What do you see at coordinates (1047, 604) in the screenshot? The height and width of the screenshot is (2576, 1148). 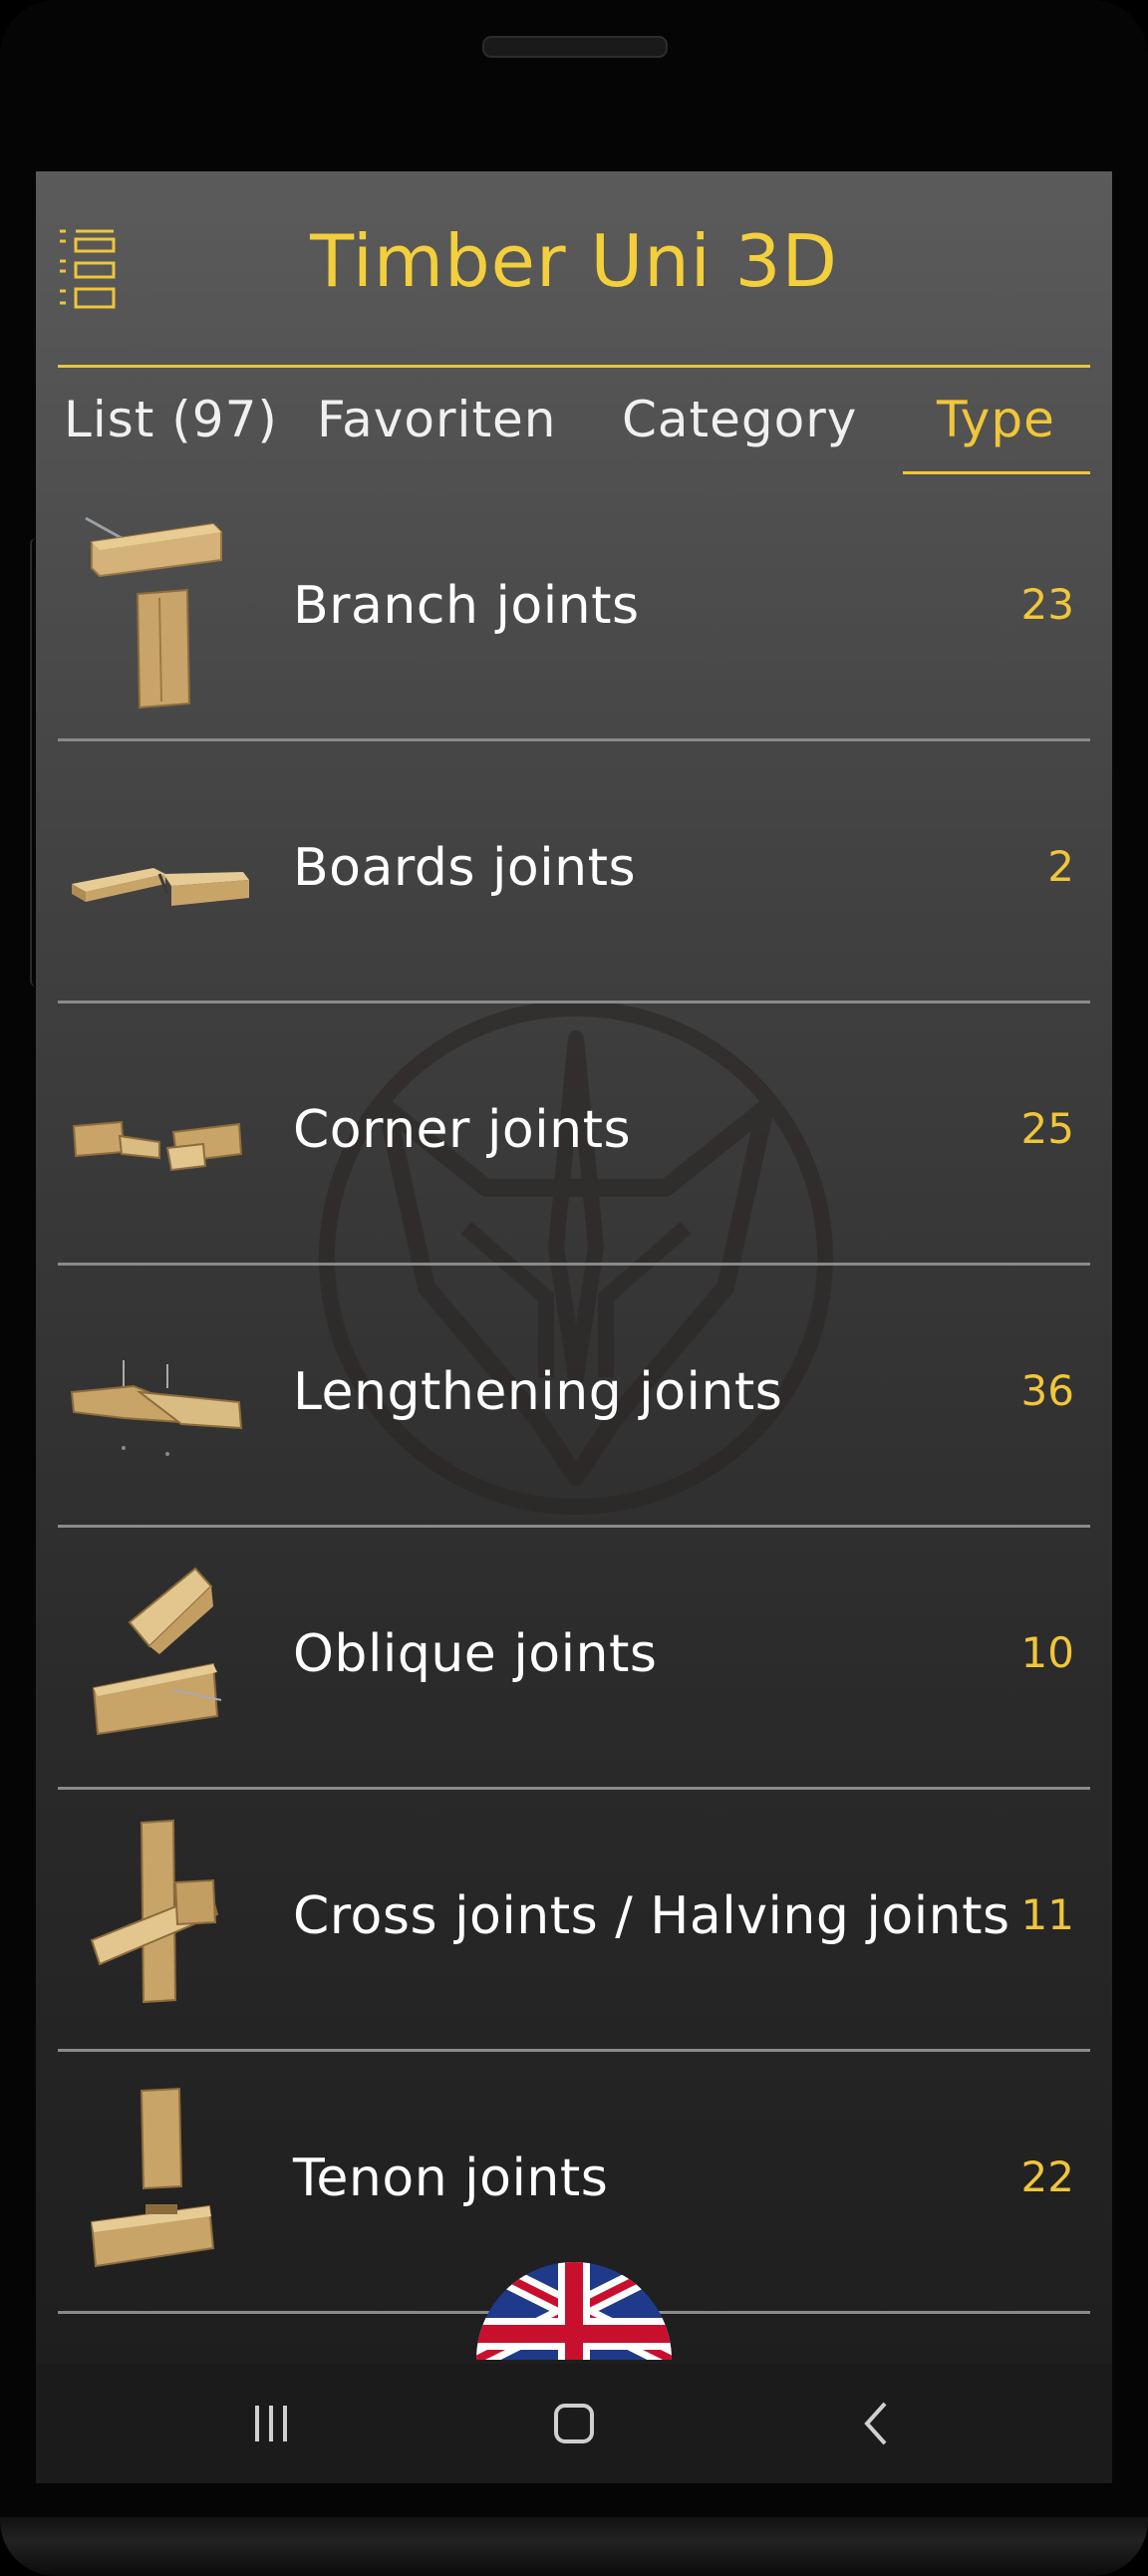 I see `list-item-count: 23` at bounding box center [1047, 604].